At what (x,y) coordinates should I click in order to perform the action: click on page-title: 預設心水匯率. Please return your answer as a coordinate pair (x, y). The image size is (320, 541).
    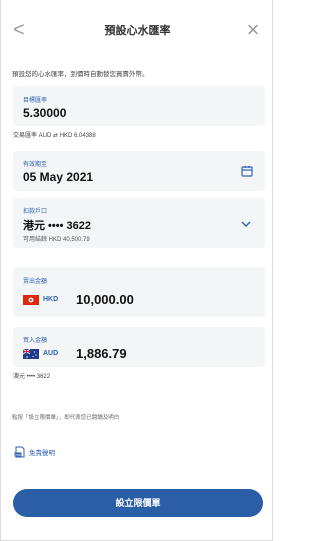
    Looking at the image, I should click on (137, 31).